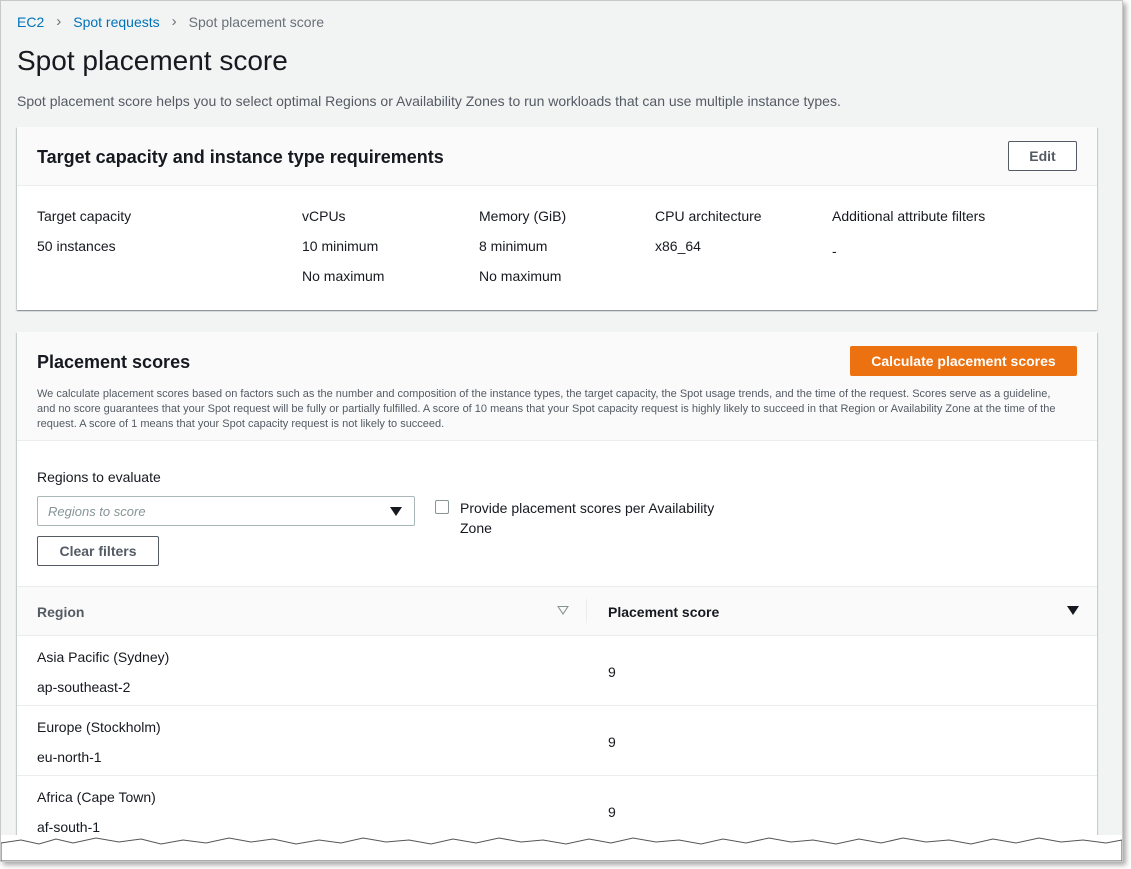  I want to click on target-capacity-value: 50 instances, so click(76, 246).